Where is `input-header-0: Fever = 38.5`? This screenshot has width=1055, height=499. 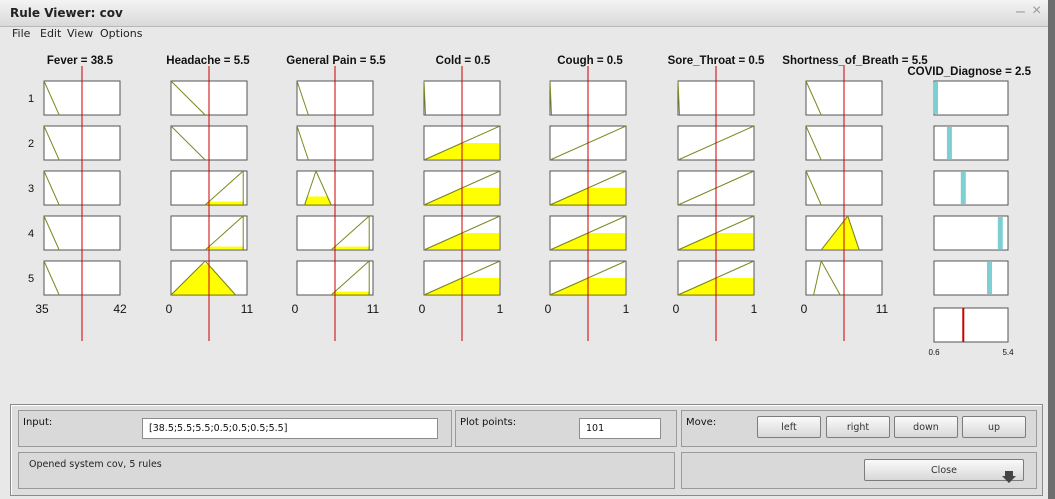
input-header-0: Fever = 38.5 is located at coordinates (80, 61).